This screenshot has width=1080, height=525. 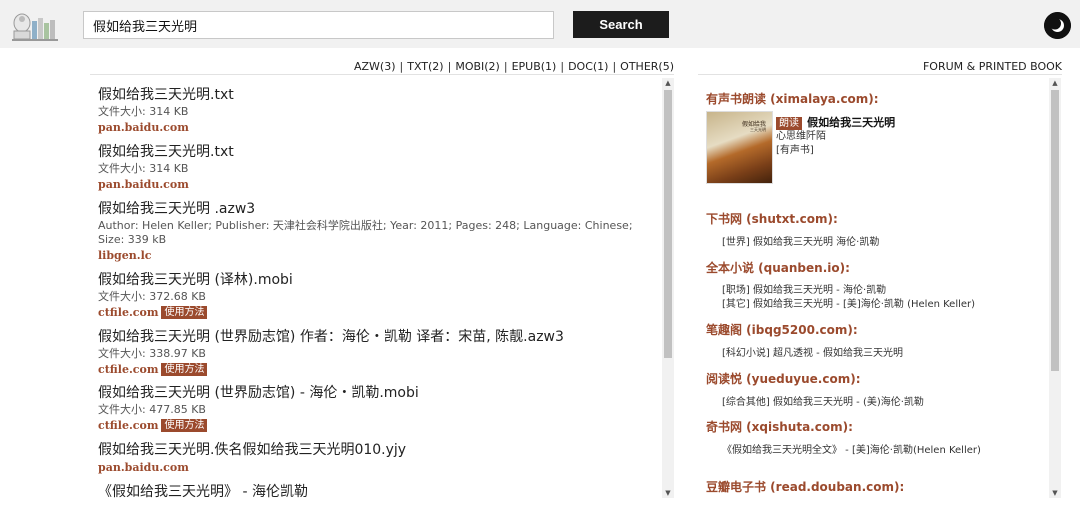 I want to click on section-heading: 下书网 (shutxt.com):, so click(x=874, y=218).